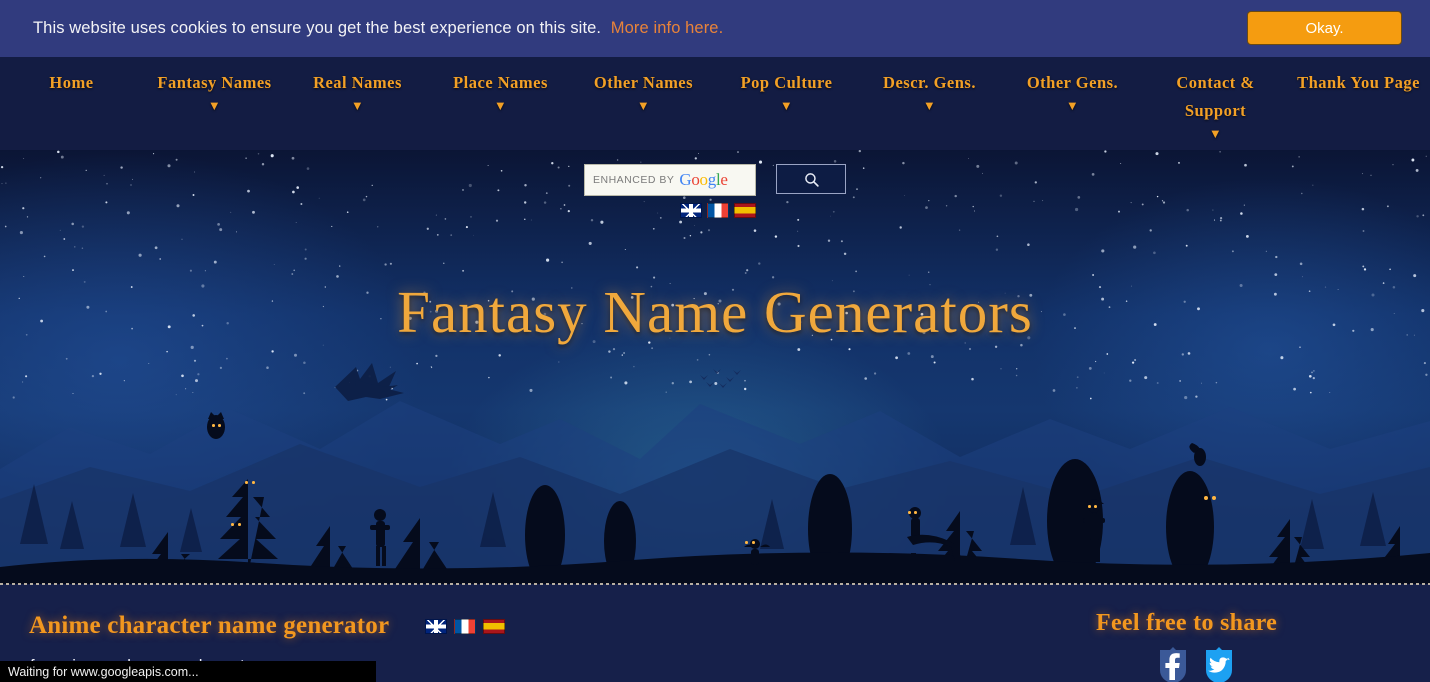 Image resolution: width=1430 pixels, height=682 pixels. I want to click on search-row: Enhanced by Google, so click(715, 180).